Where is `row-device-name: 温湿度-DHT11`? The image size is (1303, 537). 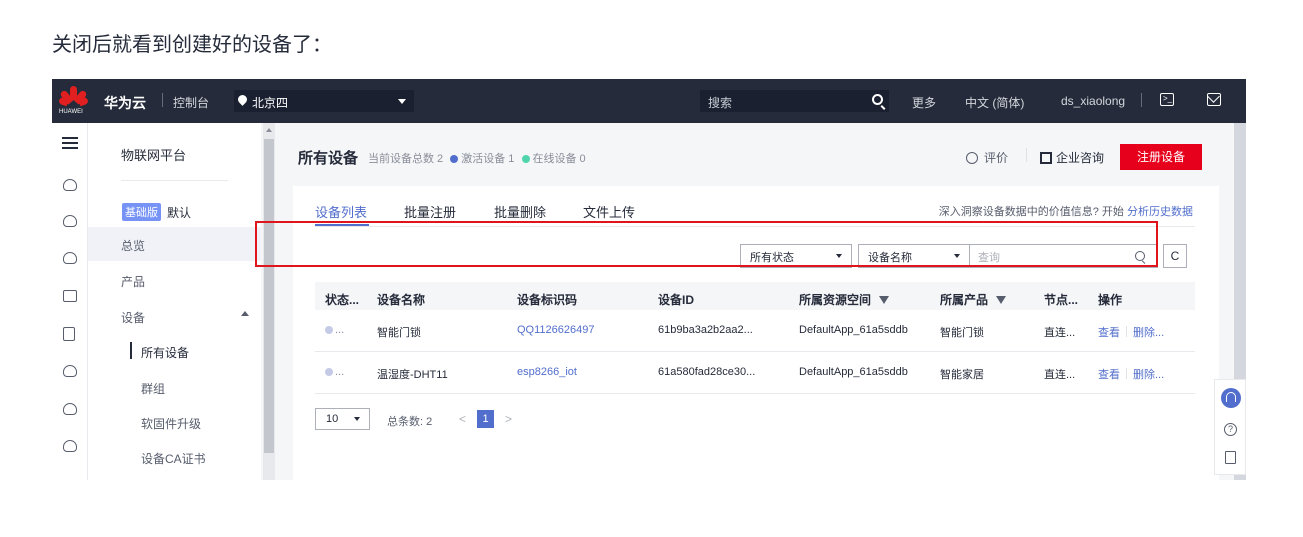
row-device-name: 温湿度-DHT11 is located at coordinates (412, 375).